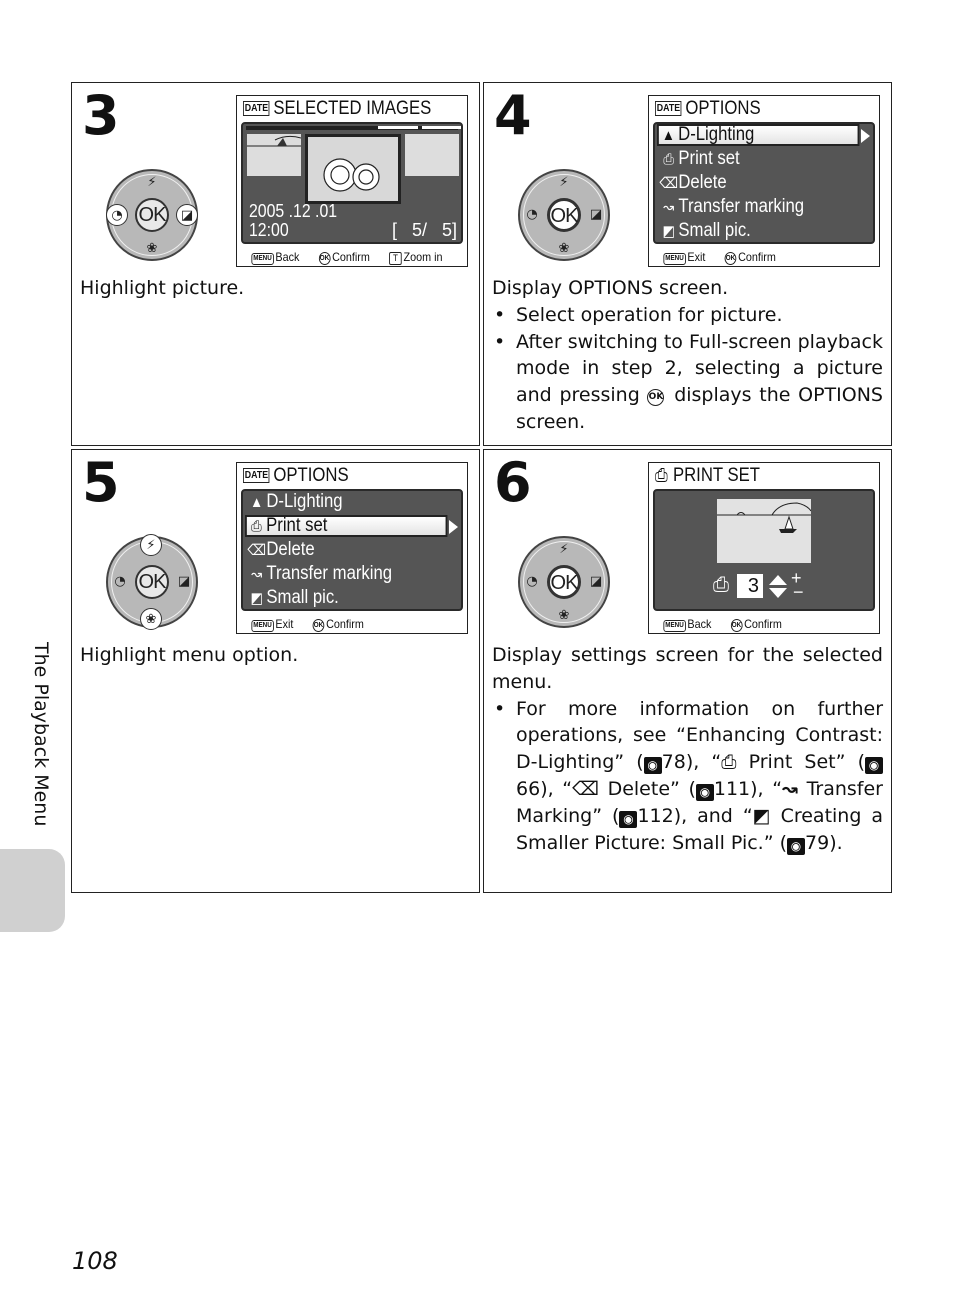  What do you see at coordinates (707, 475) in the screenshot?
I see `screen-title: ⎙ PRINT SET` at bounding box center [707, 475].